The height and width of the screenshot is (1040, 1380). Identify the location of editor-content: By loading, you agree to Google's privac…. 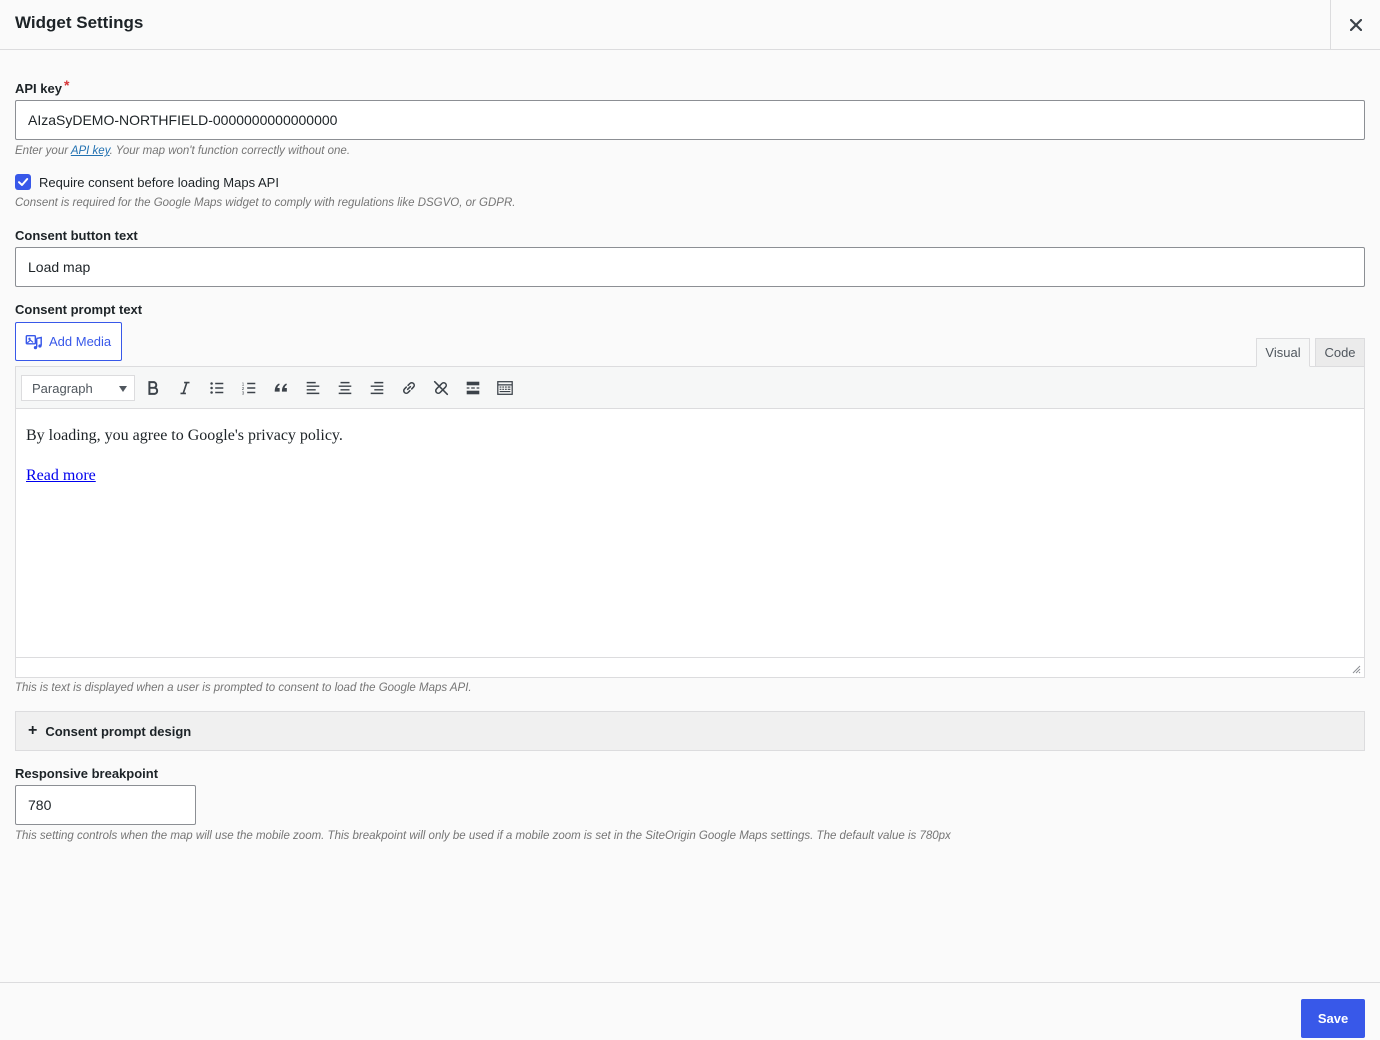
(184, 465).